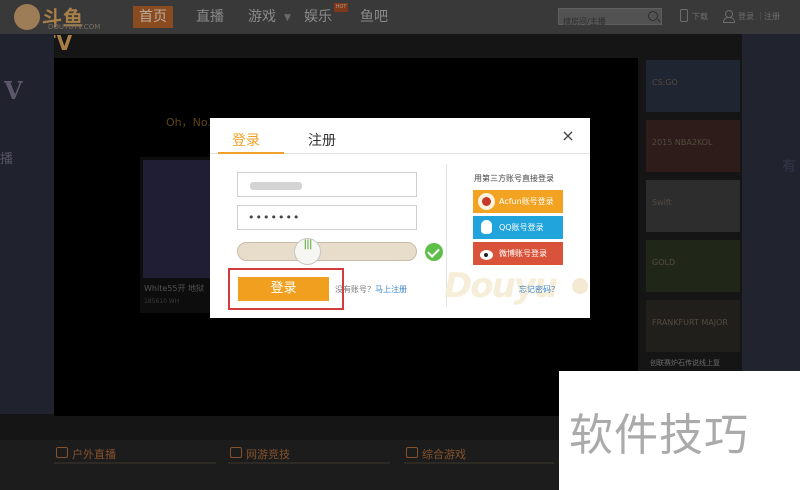  What do you see at coordinates (276, 186) in the screenshot?
I see `blurred-username` at bounding box center [276, 186].